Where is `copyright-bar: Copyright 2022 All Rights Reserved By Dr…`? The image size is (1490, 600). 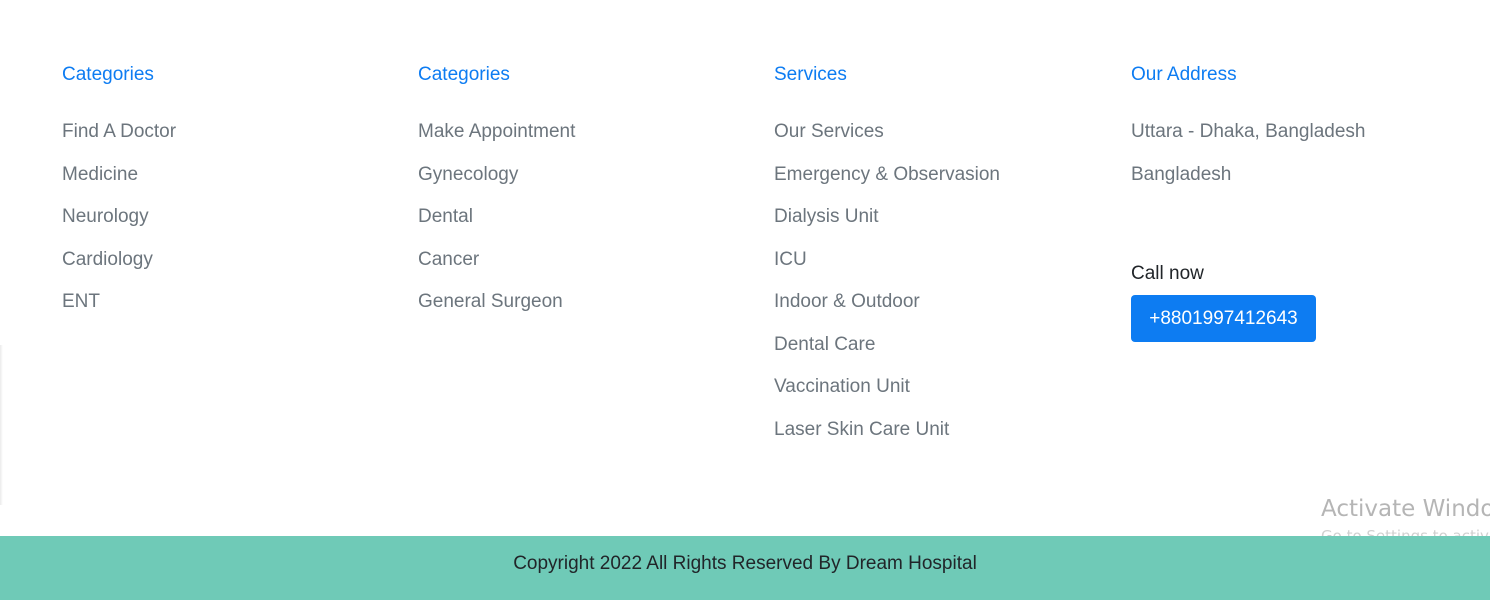 copyright-bar: Copyright 2022 All Rights Reserved By Dr… is located at coordinates (745, 568).